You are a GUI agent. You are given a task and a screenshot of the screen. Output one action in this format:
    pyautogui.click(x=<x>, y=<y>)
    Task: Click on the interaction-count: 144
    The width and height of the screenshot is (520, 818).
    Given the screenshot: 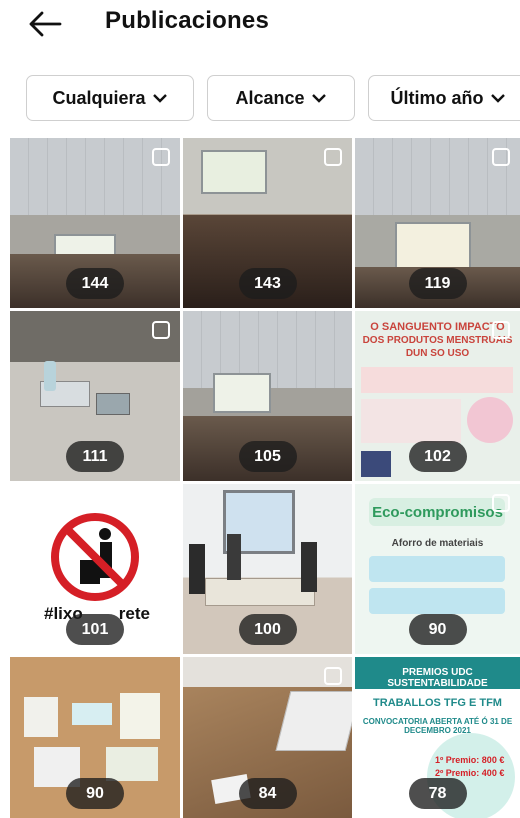 What is the action you would take?
    pyautogui.click(x=95, y=283)
    